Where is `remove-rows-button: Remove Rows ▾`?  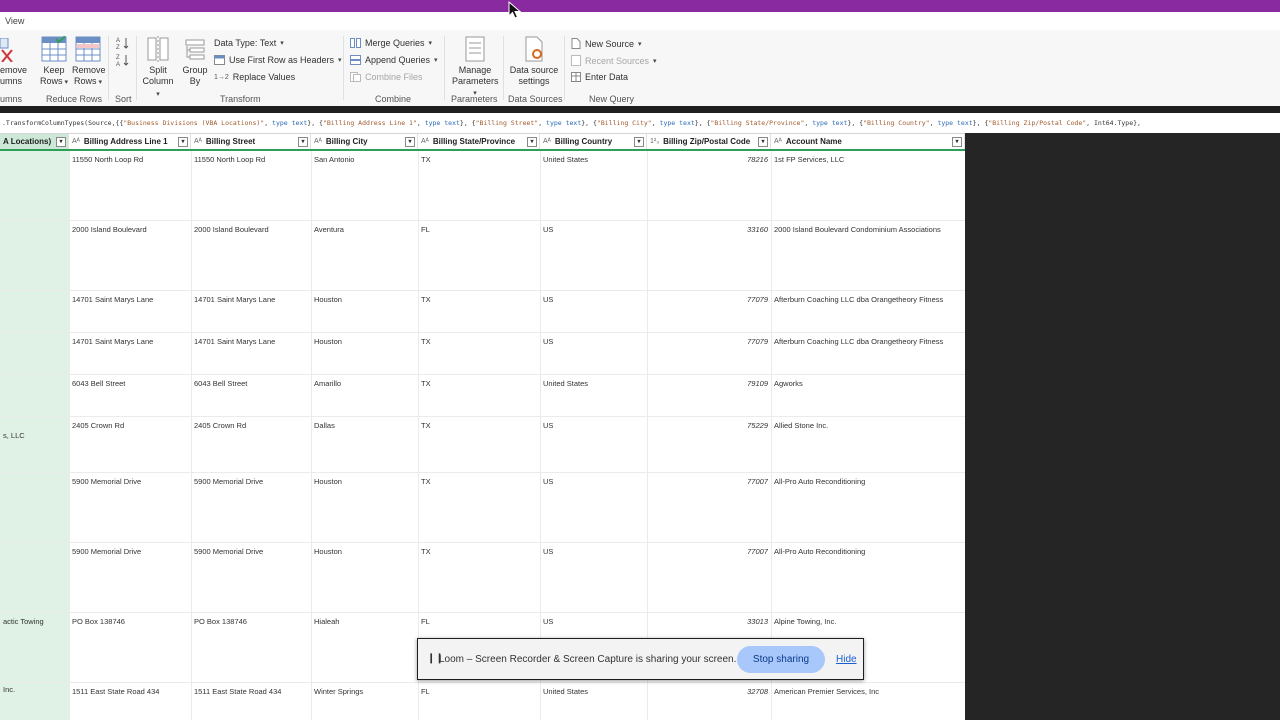 remove-rows-button: Remove Rows ▾ is located at coordinates (89, 62).